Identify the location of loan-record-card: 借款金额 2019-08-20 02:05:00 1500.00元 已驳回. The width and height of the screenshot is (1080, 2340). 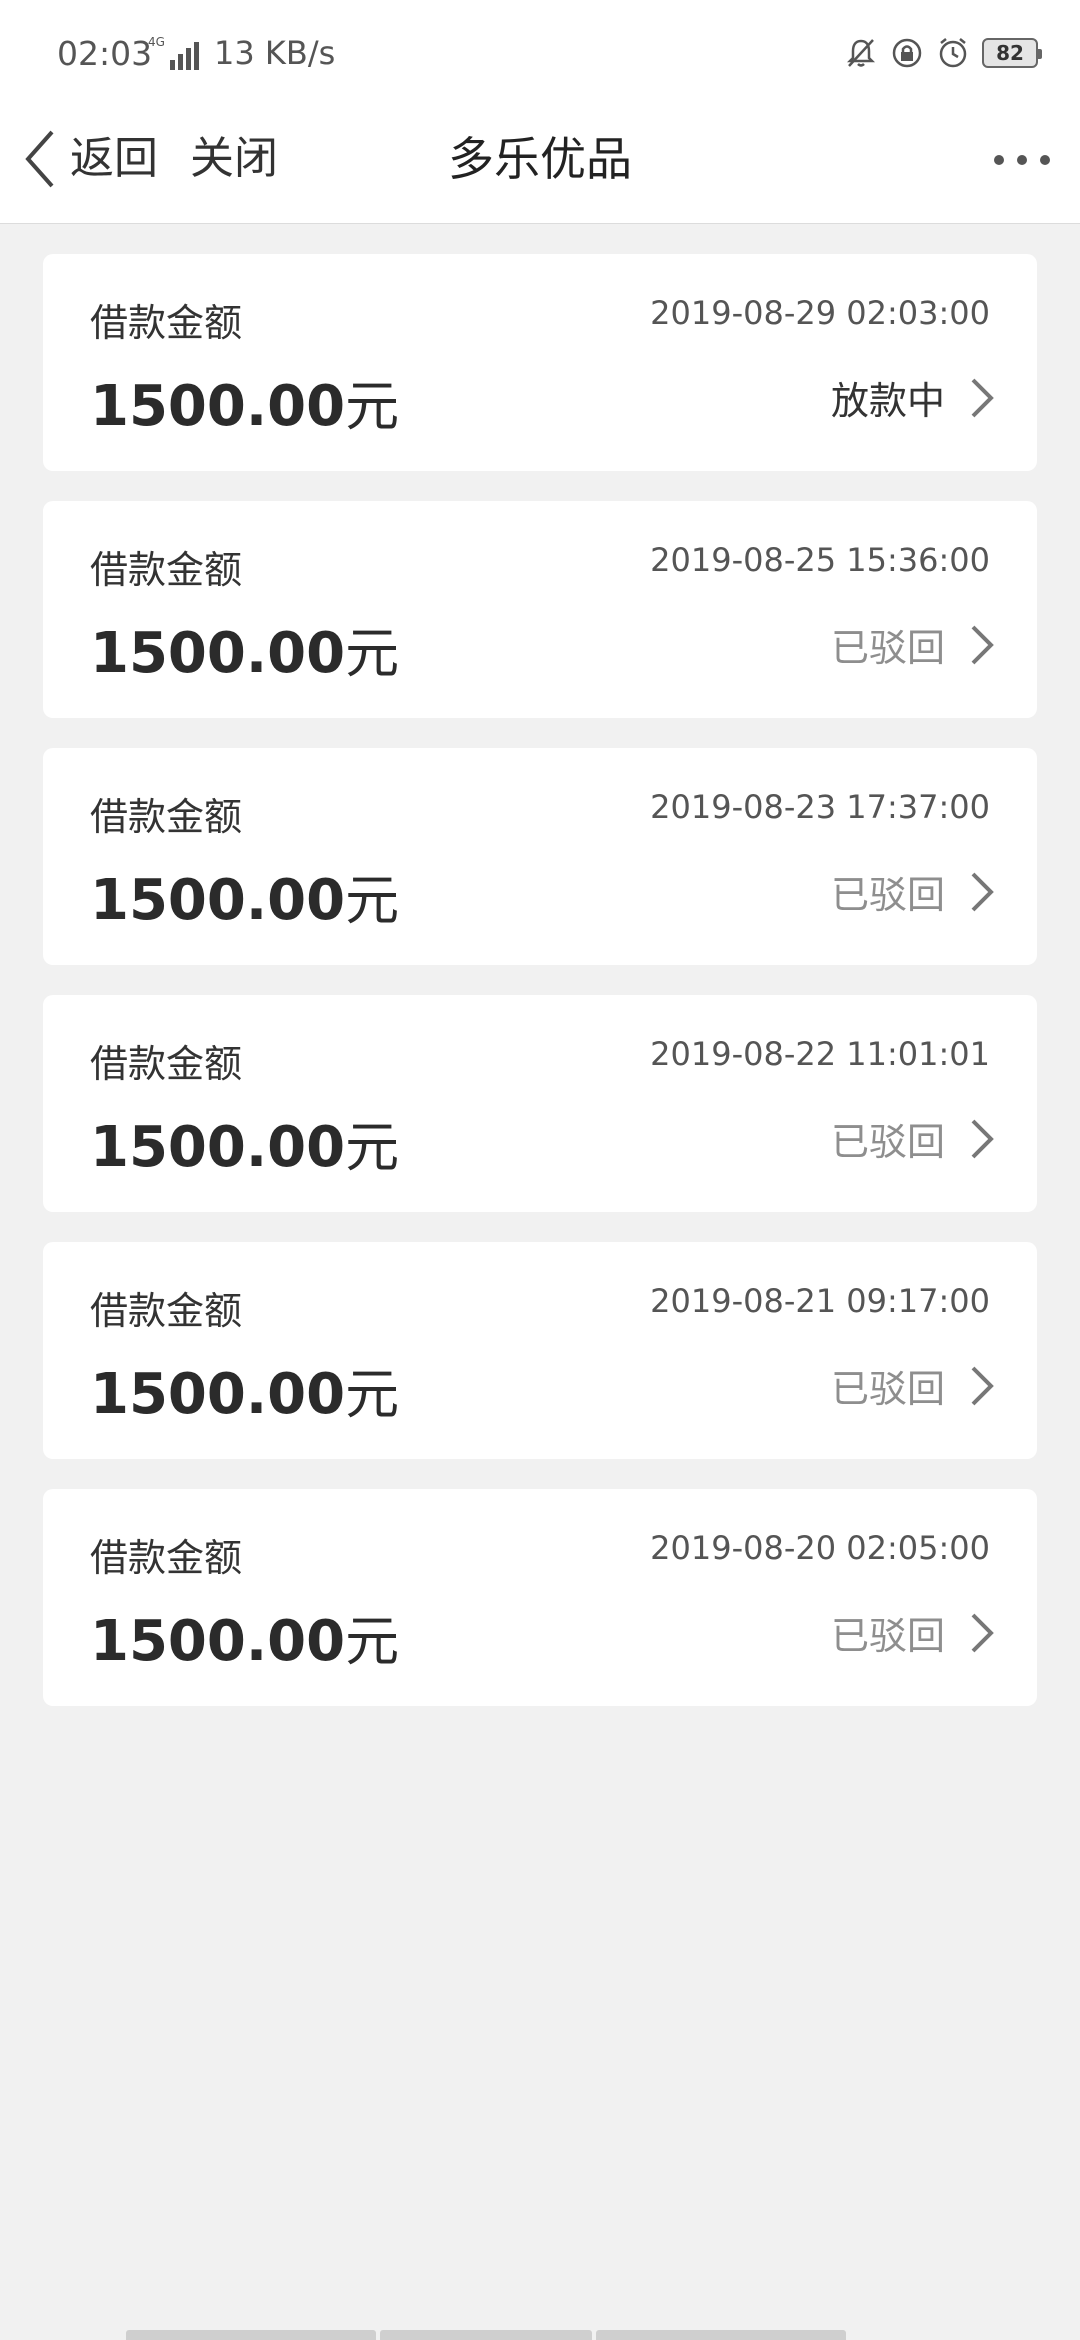
(540, 1597).